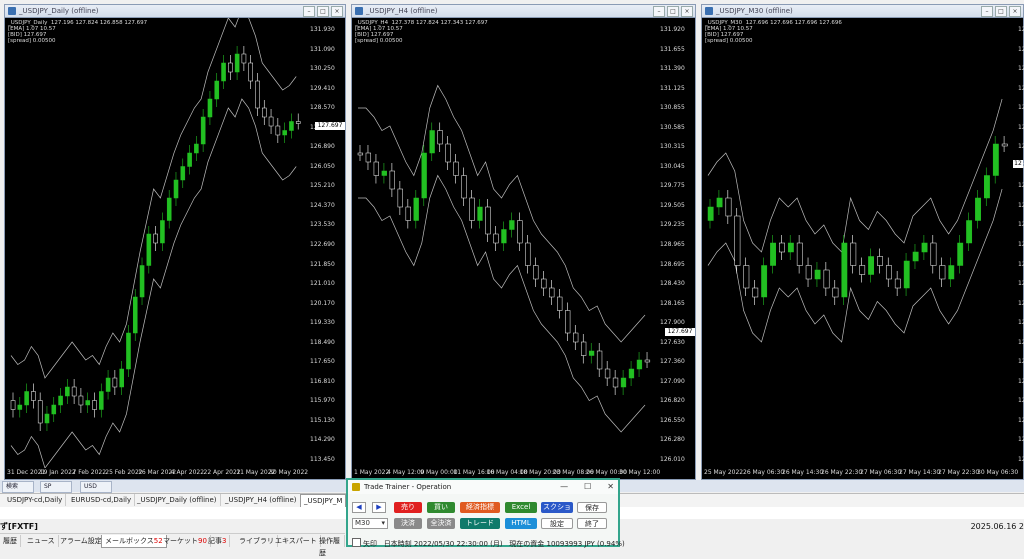 This screenshot has width=1024, height=559. What do you see at coordinates (480, 523) in the screenshot?
I see `trade-button: トレード` at bounding box center [480, 523].